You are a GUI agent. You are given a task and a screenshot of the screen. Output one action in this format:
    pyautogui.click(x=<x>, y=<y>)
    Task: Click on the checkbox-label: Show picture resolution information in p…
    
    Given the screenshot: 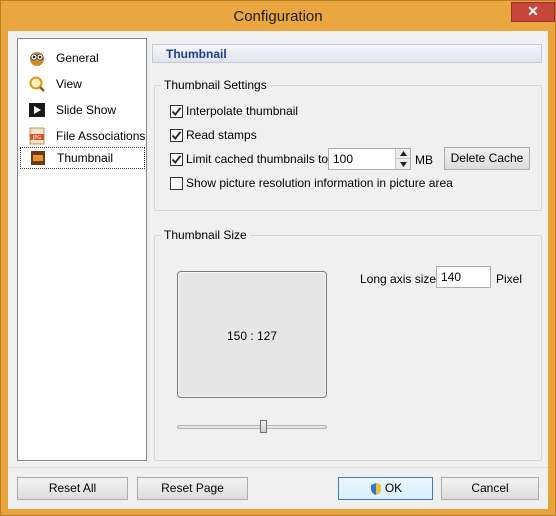 What is the action you would take?
    pyautogui.click(x=319, y=183)
    